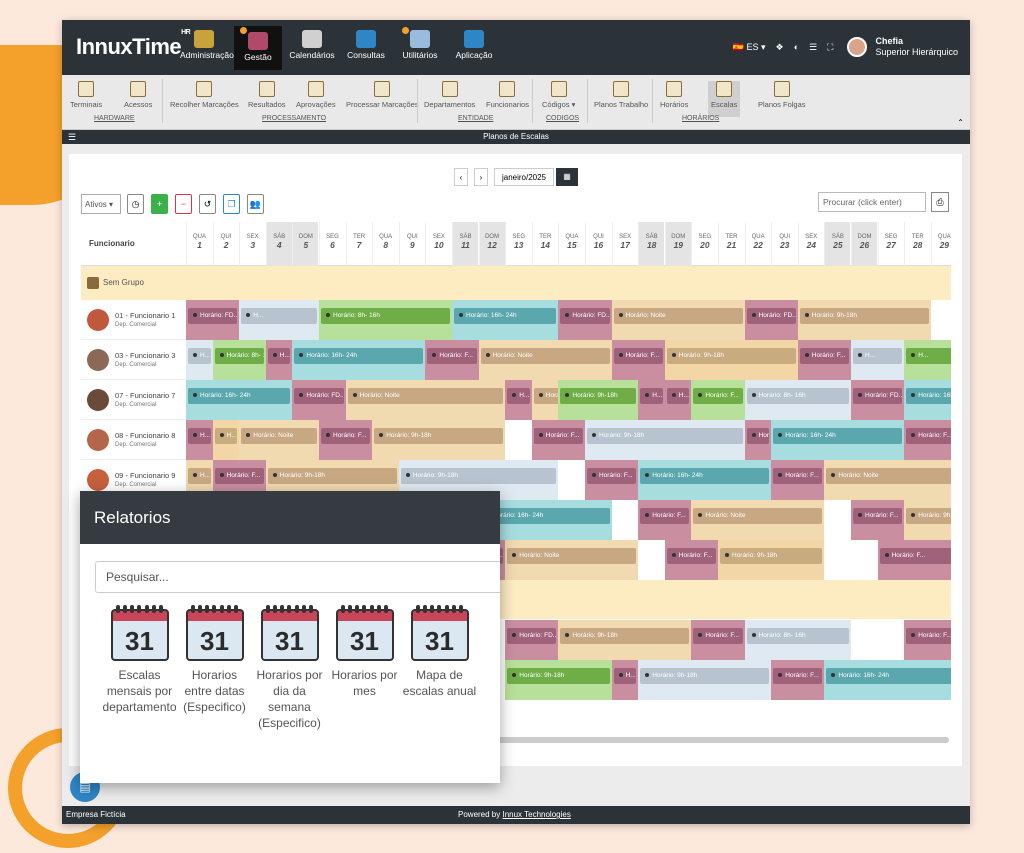 The image size is (1024, 853). What do you see at coordinates (133, 360) in the screenshot?
I see `employee-cell: 03 - Funcionario 3 Dep. Comercial` at bounding box center [133, 360].